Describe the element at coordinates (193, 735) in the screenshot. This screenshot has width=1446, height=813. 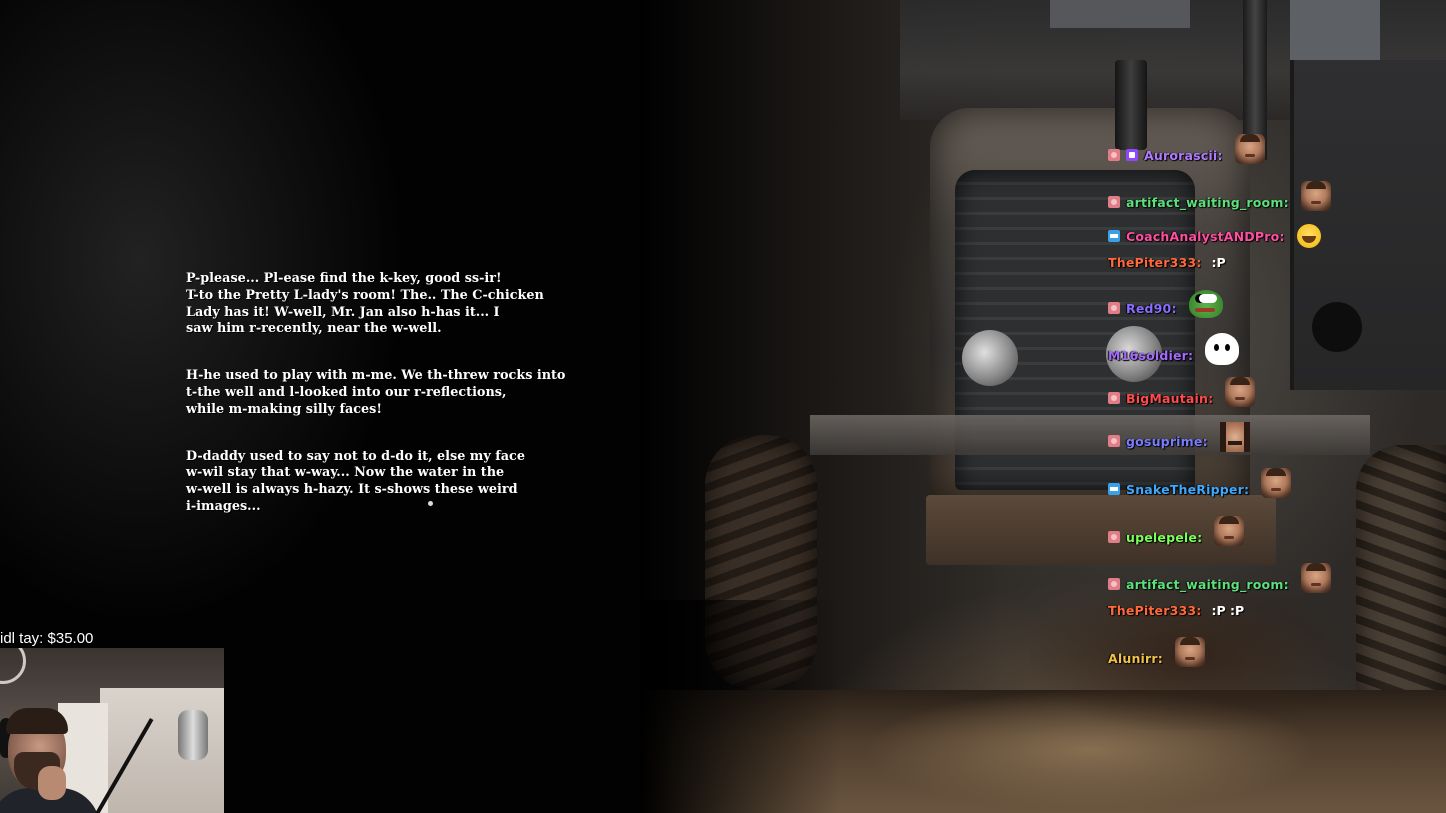
I see `microphone-icon` at that location.